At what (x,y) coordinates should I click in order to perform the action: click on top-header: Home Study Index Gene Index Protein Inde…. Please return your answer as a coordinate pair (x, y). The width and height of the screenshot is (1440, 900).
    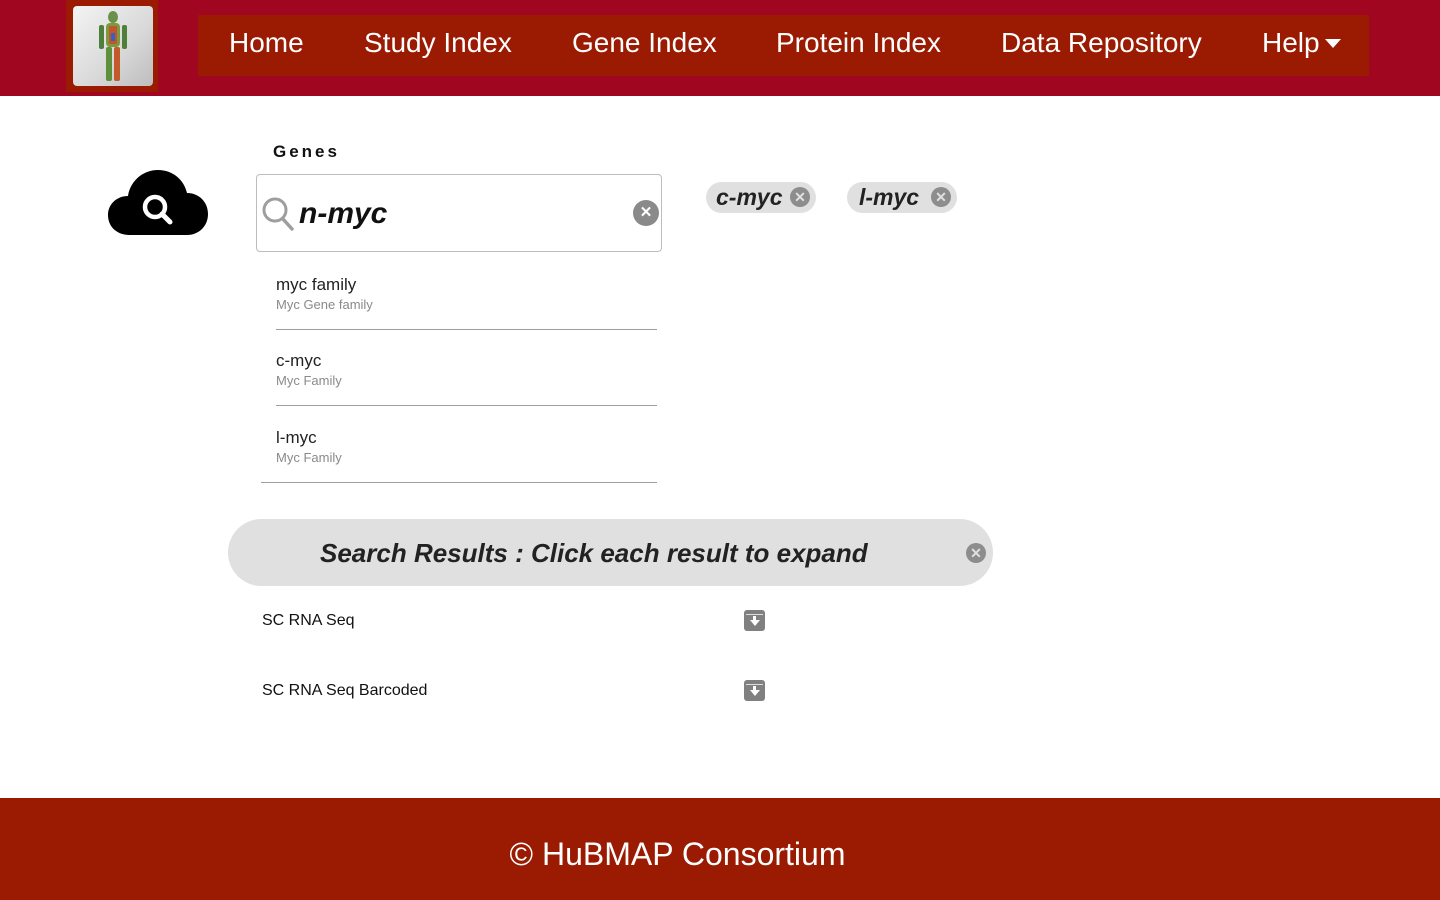
    Looking at the image, I should click on (720, 48).